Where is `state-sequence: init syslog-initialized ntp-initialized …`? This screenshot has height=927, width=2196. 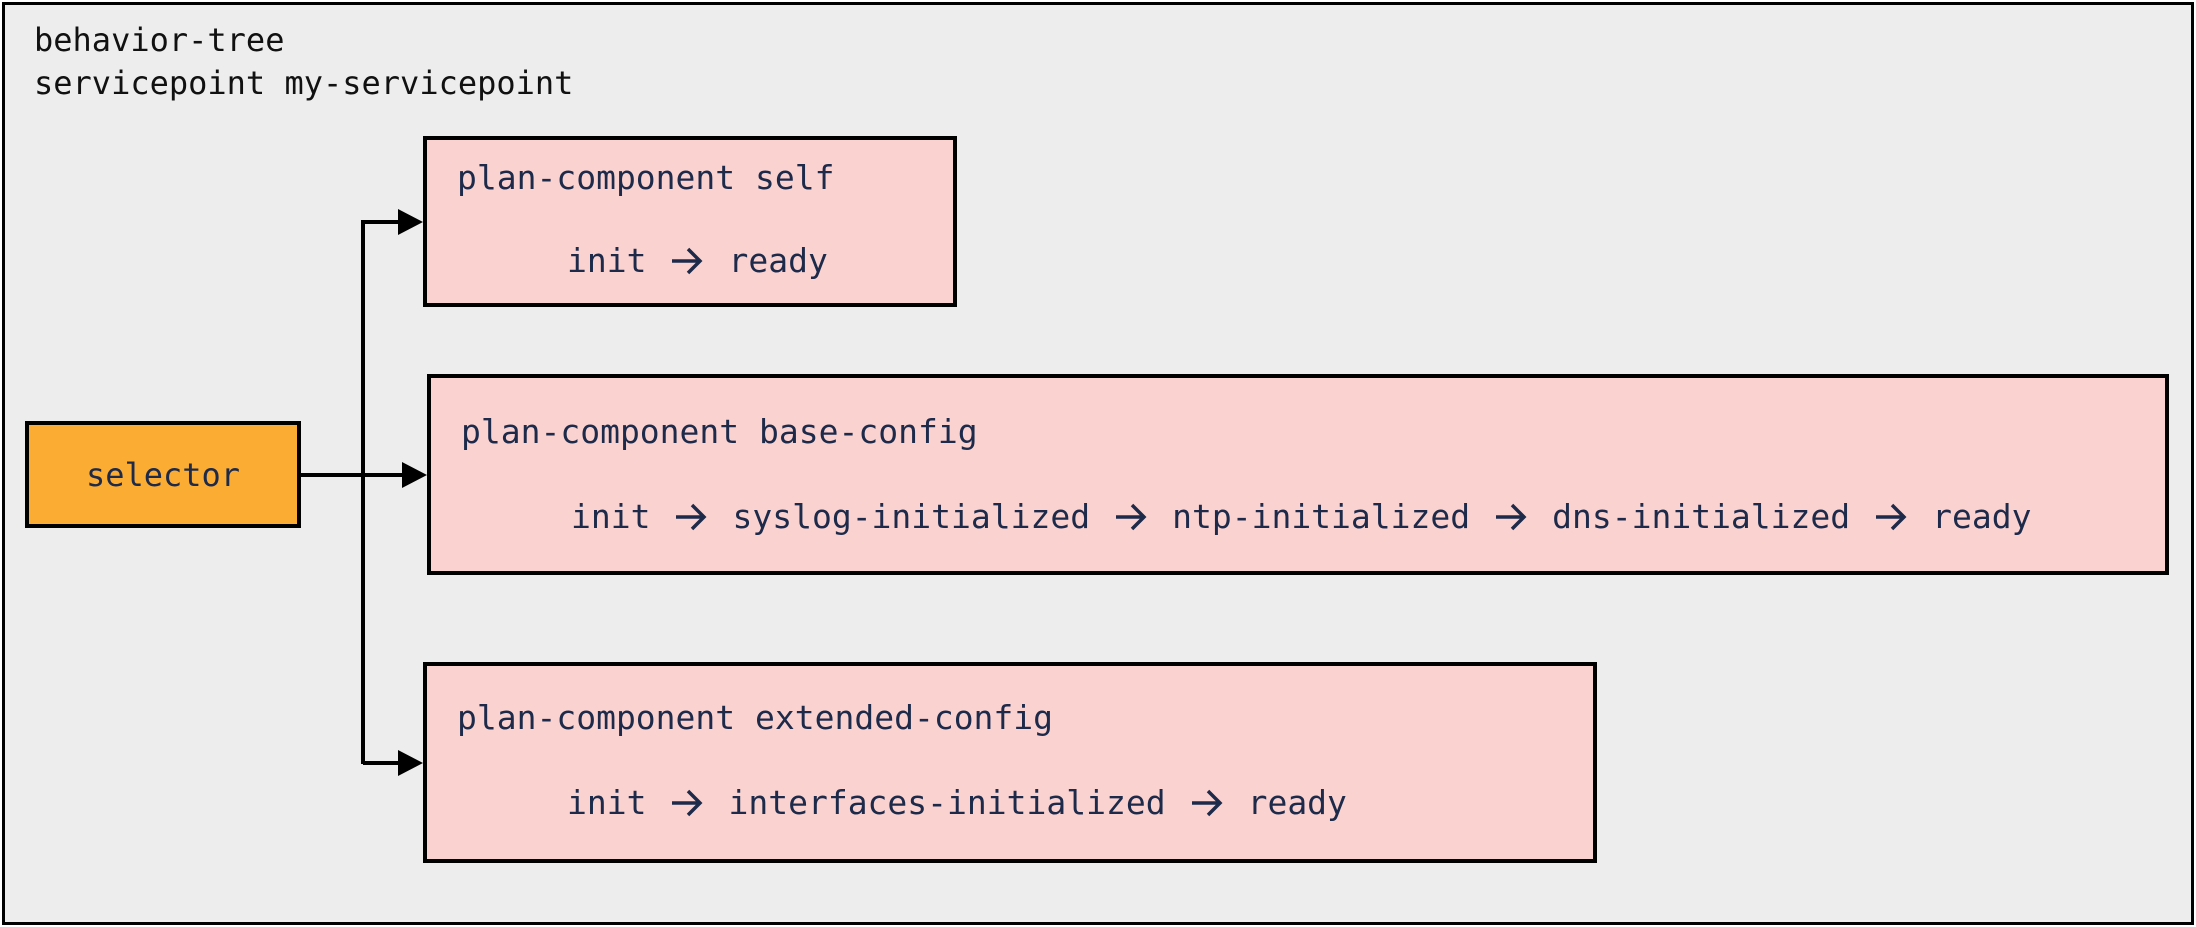
state-sequence: init syslog-initialized ntp-initialized … is located at coordinates (1301, 517).